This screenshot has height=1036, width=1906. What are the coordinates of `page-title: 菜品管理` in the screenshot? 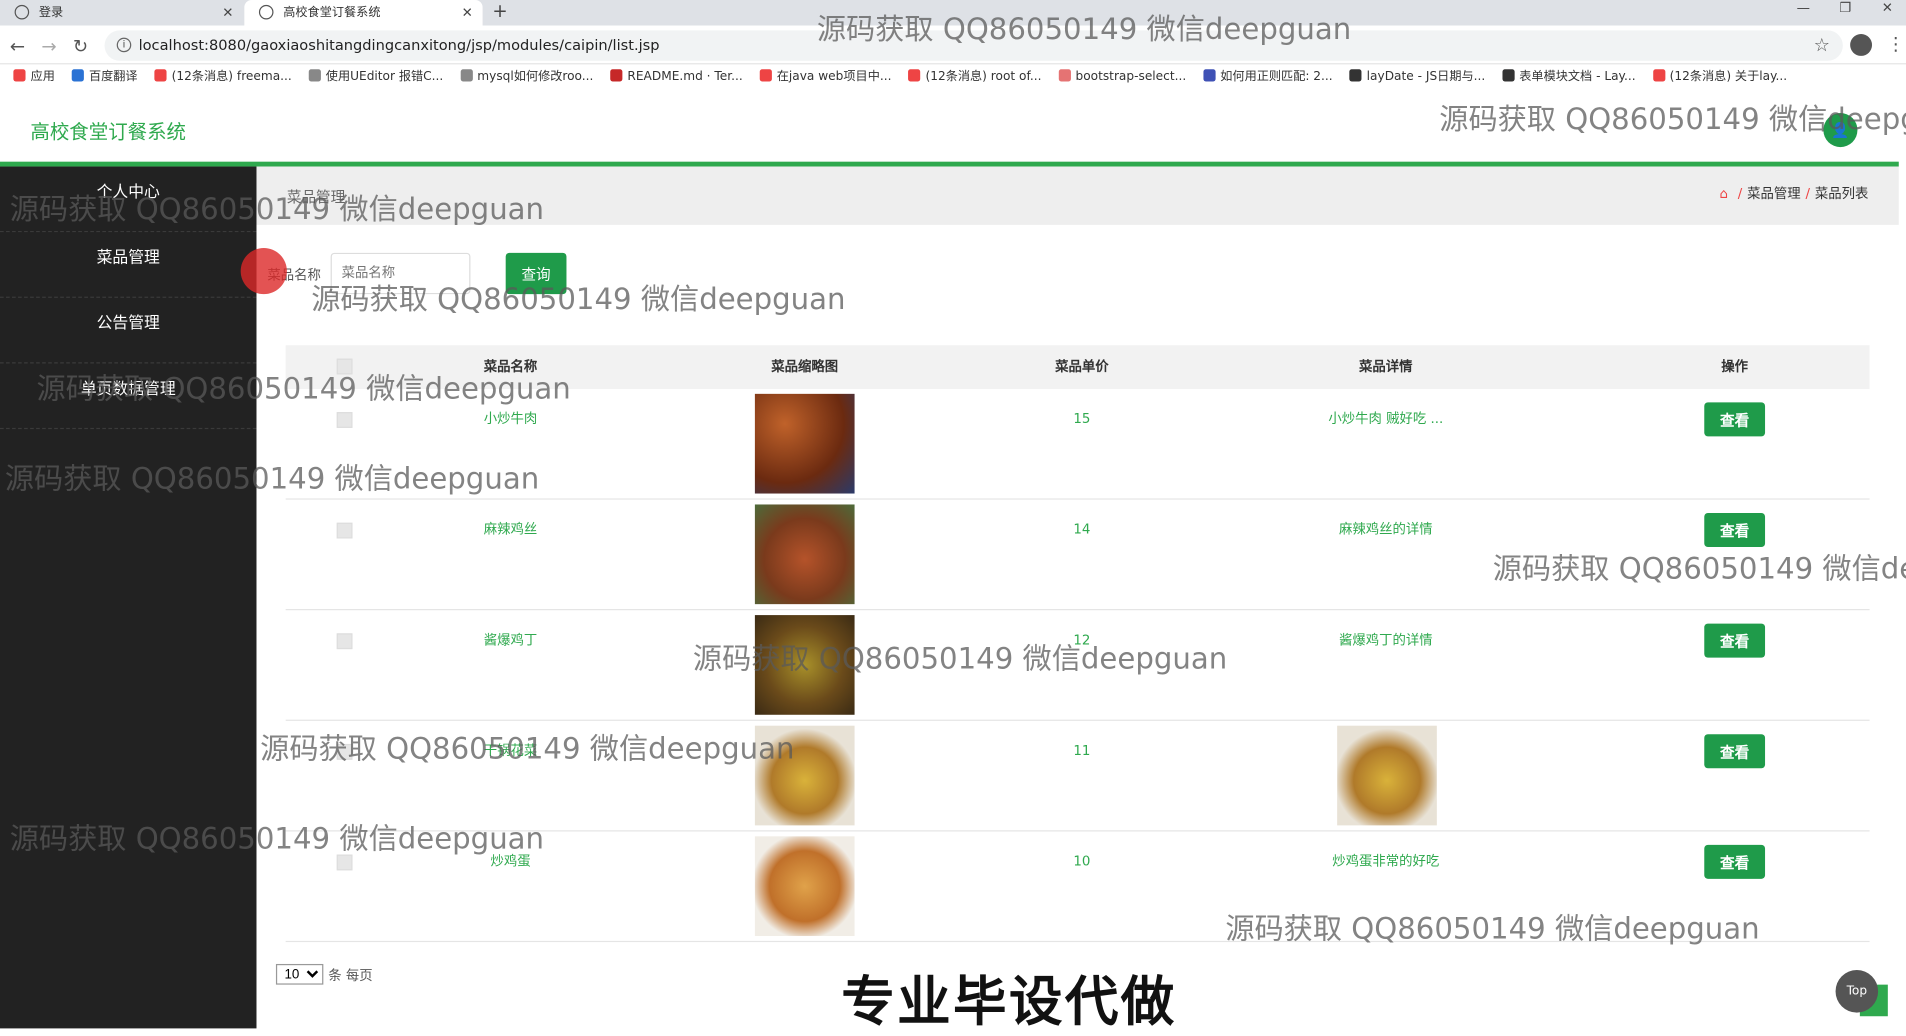 It's located at (316, 197).